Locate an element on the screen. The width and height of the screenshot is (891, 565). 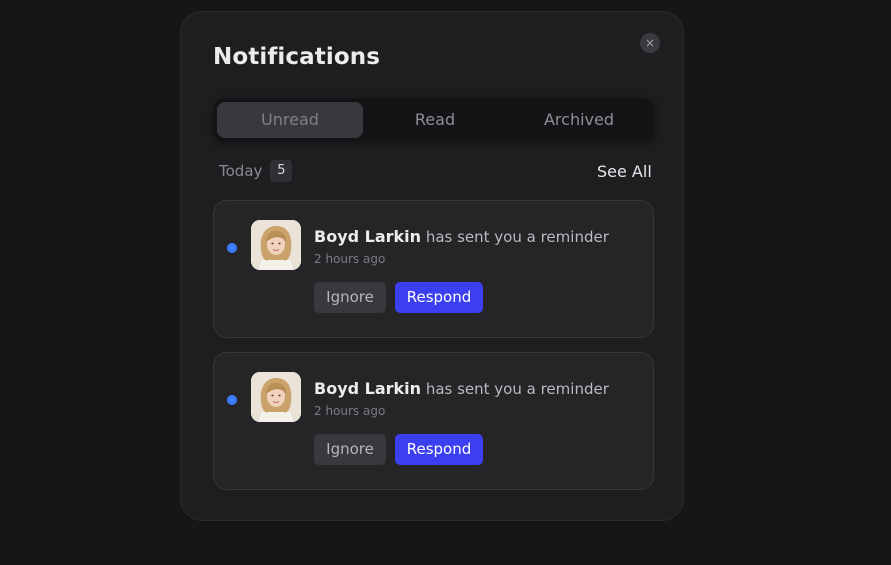
tab-unread: Unread is located at coordinates (290, 120).